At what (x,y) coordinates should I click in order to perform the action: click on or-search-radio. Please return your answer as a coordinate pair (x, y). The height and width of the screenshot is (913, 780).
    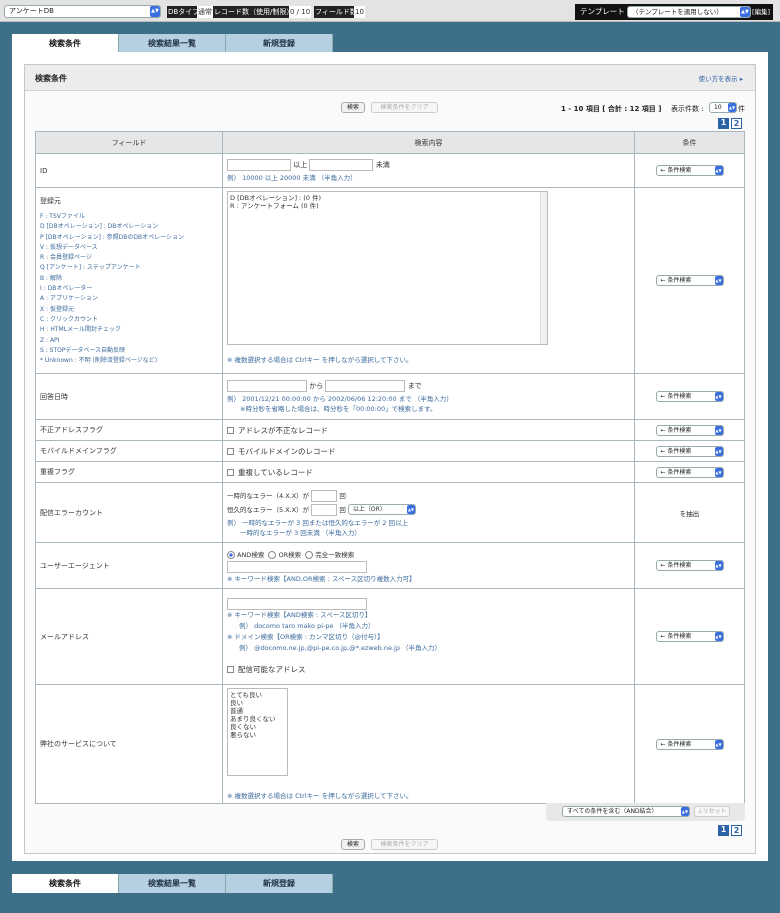
    Looking at the image, I should click on (272, 554).